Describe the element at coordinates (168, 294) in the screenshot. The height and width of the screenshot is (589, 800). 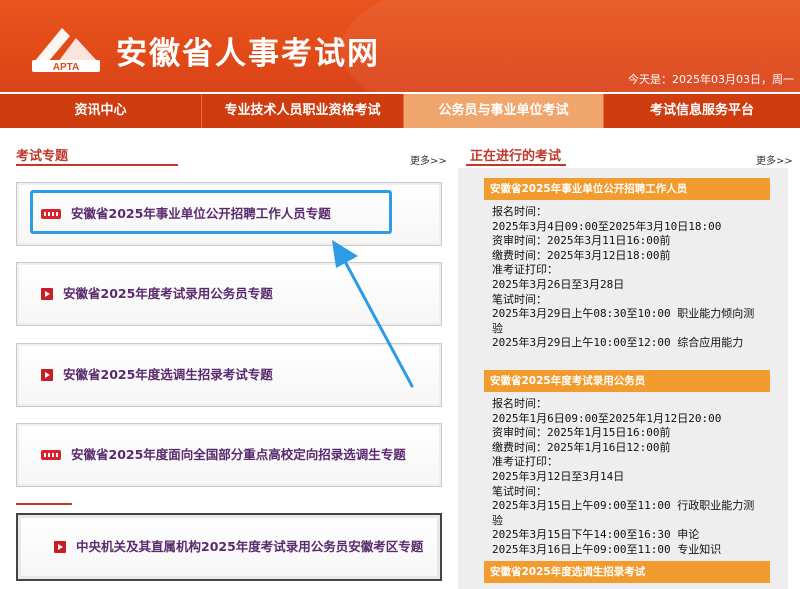
I see `topic-link: 安徽省2025年度考试录用公务员专题` at that location.